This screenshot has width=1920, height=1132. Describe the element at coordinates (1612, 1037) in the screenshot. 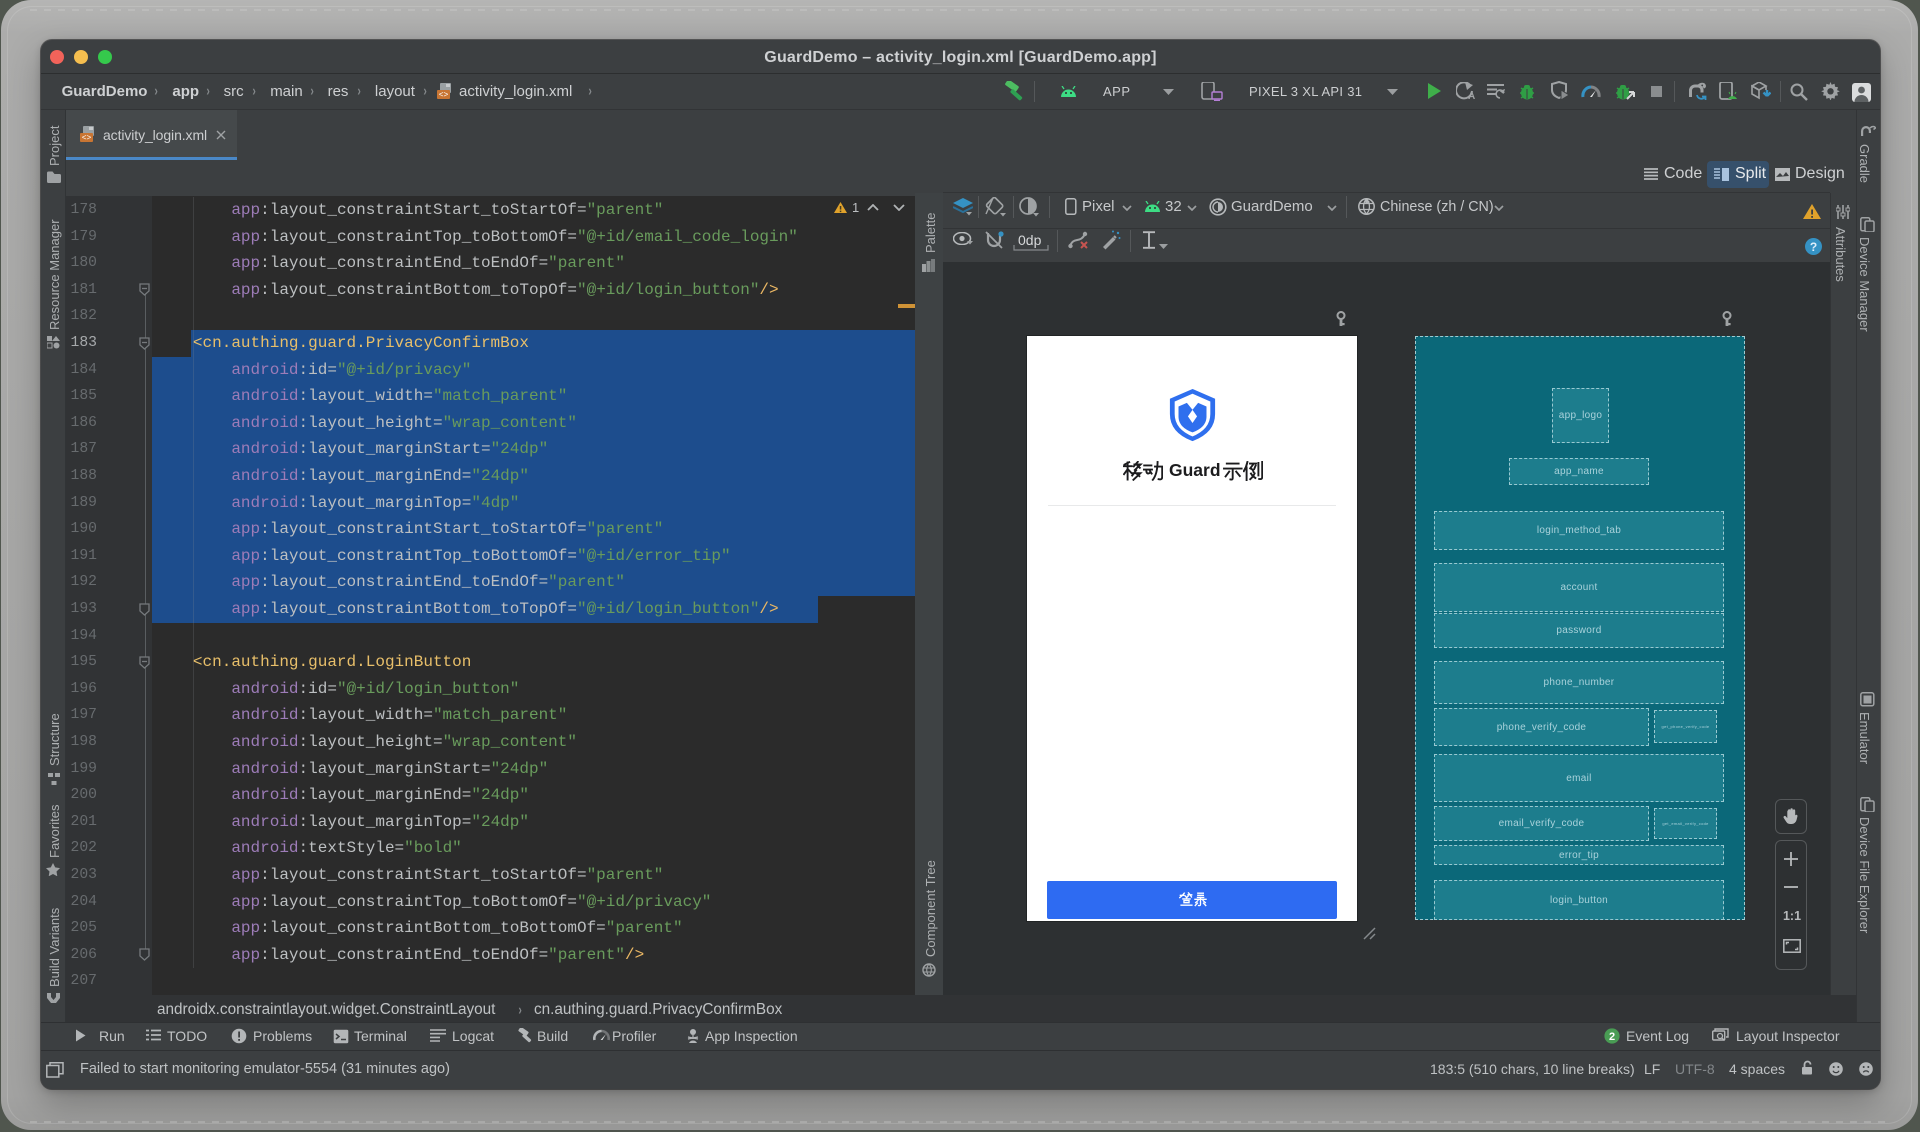

I see `svg-text: 2` at that location.